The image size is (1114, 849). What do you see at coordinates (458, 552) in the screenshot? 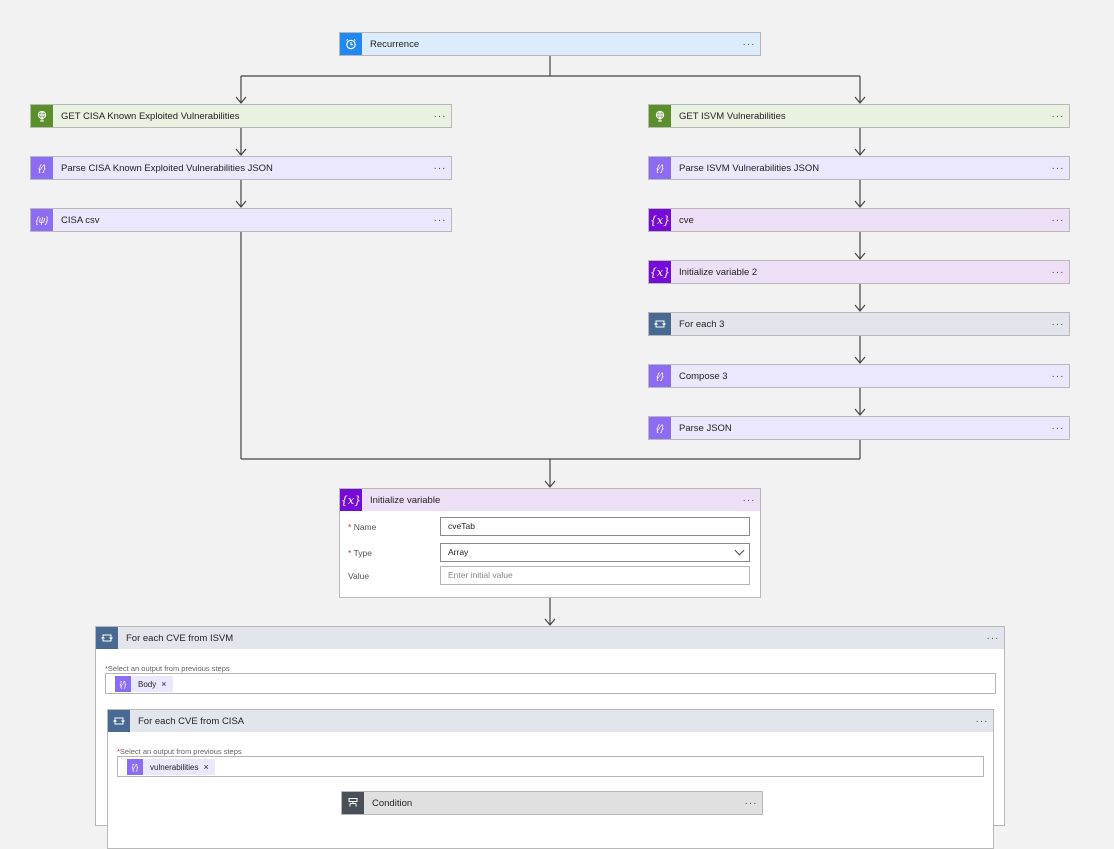
I see `type-select-value: Array` at bounding box center [458, 552].